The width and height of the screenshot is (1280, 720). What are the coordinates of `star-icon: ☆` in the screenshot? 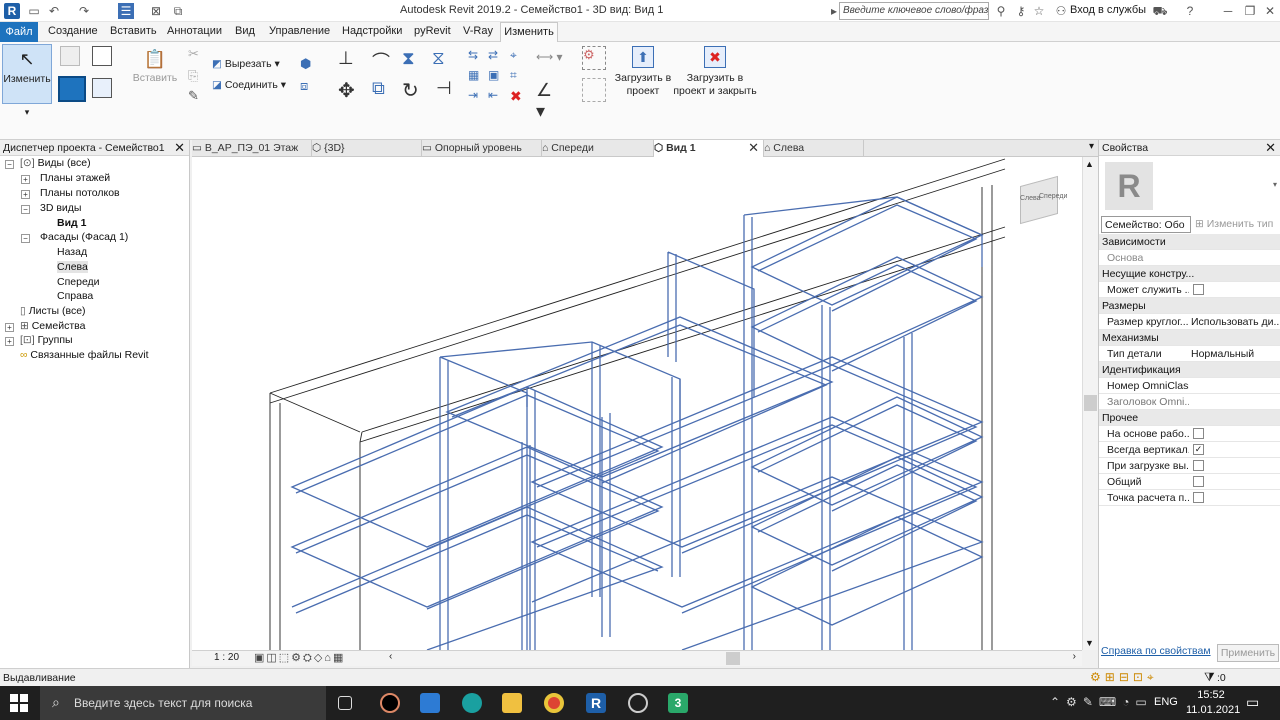 It's located at (1039, 11).